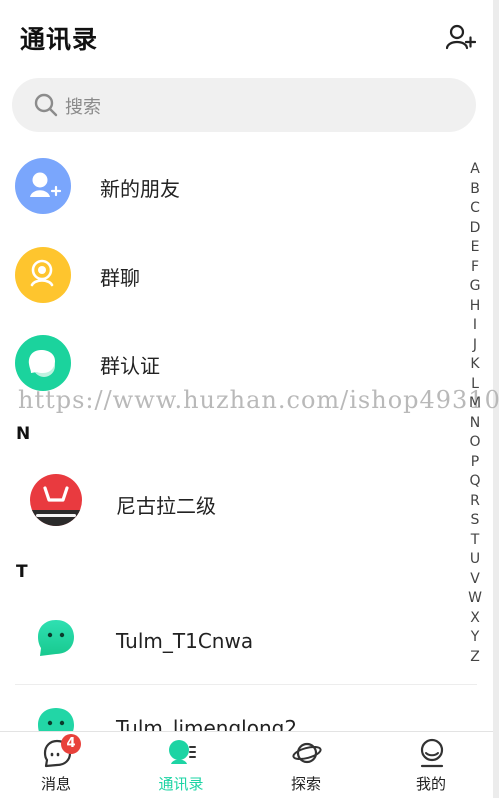 The height and width of the screenshot is (799, 499). Describe the element at coordinates (244, 105) in the screenshot. I see `search-bar: 搜索` at that location.